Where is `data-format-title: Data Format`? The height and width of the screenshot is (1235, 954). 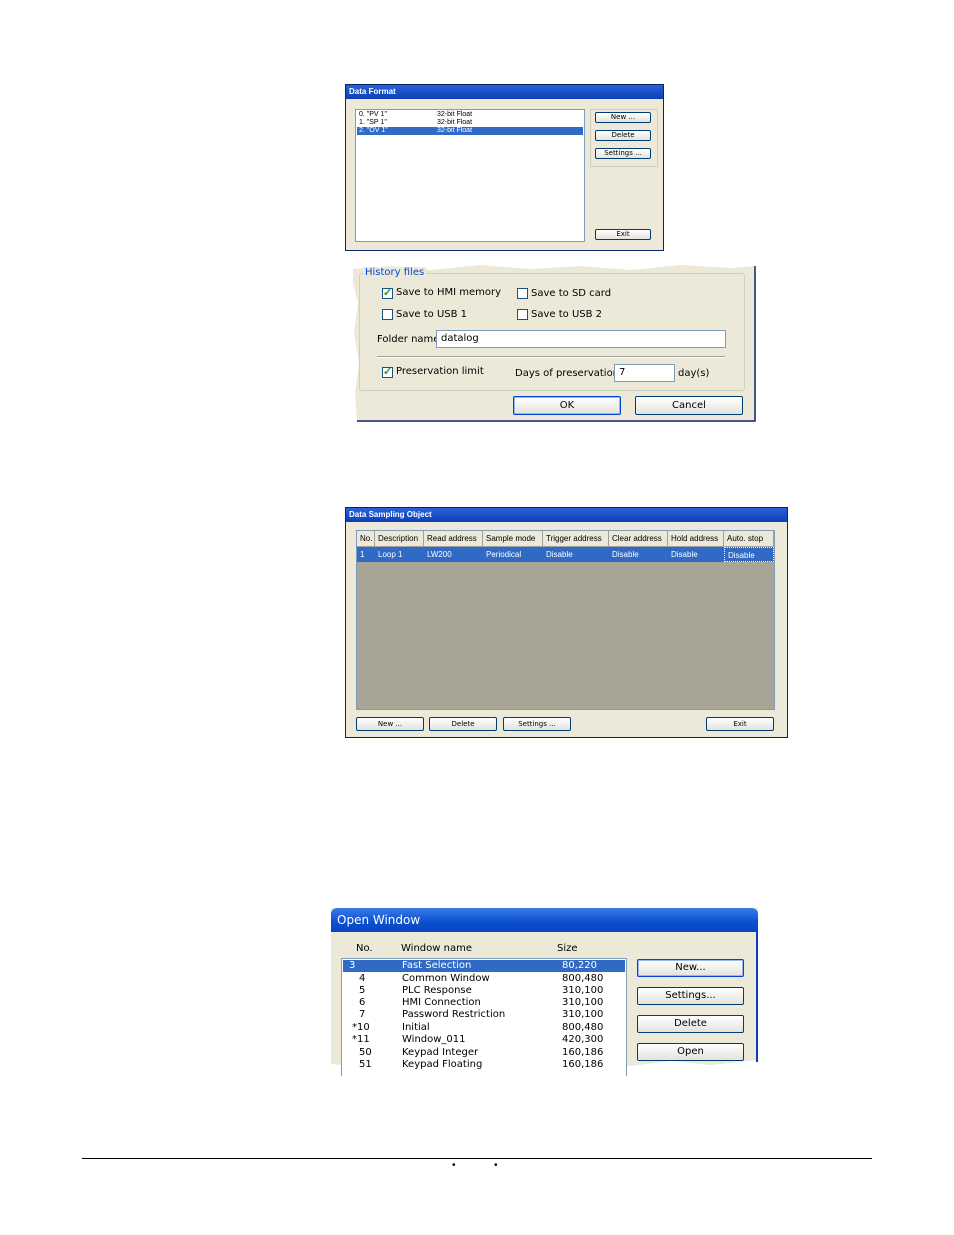
data-format-title: Data Format is located at coordinates (504, 92).